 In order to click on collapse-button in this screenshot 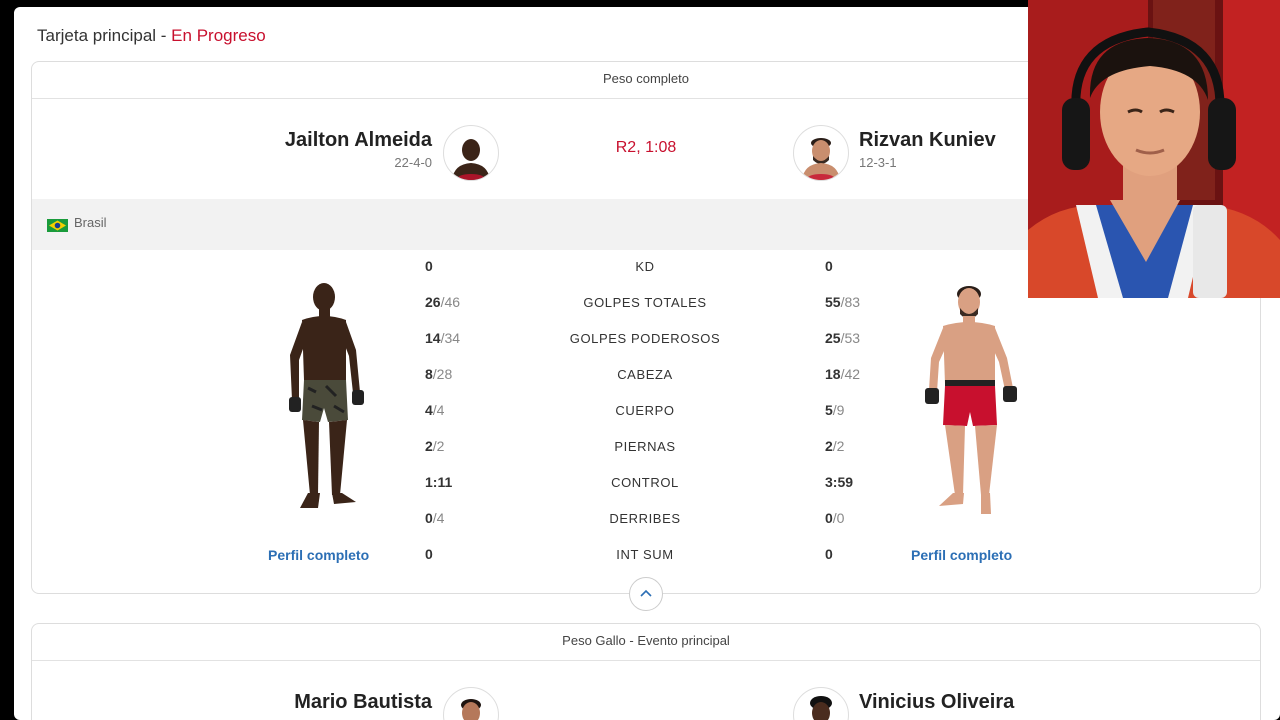, I will do `click(646, 594)`.